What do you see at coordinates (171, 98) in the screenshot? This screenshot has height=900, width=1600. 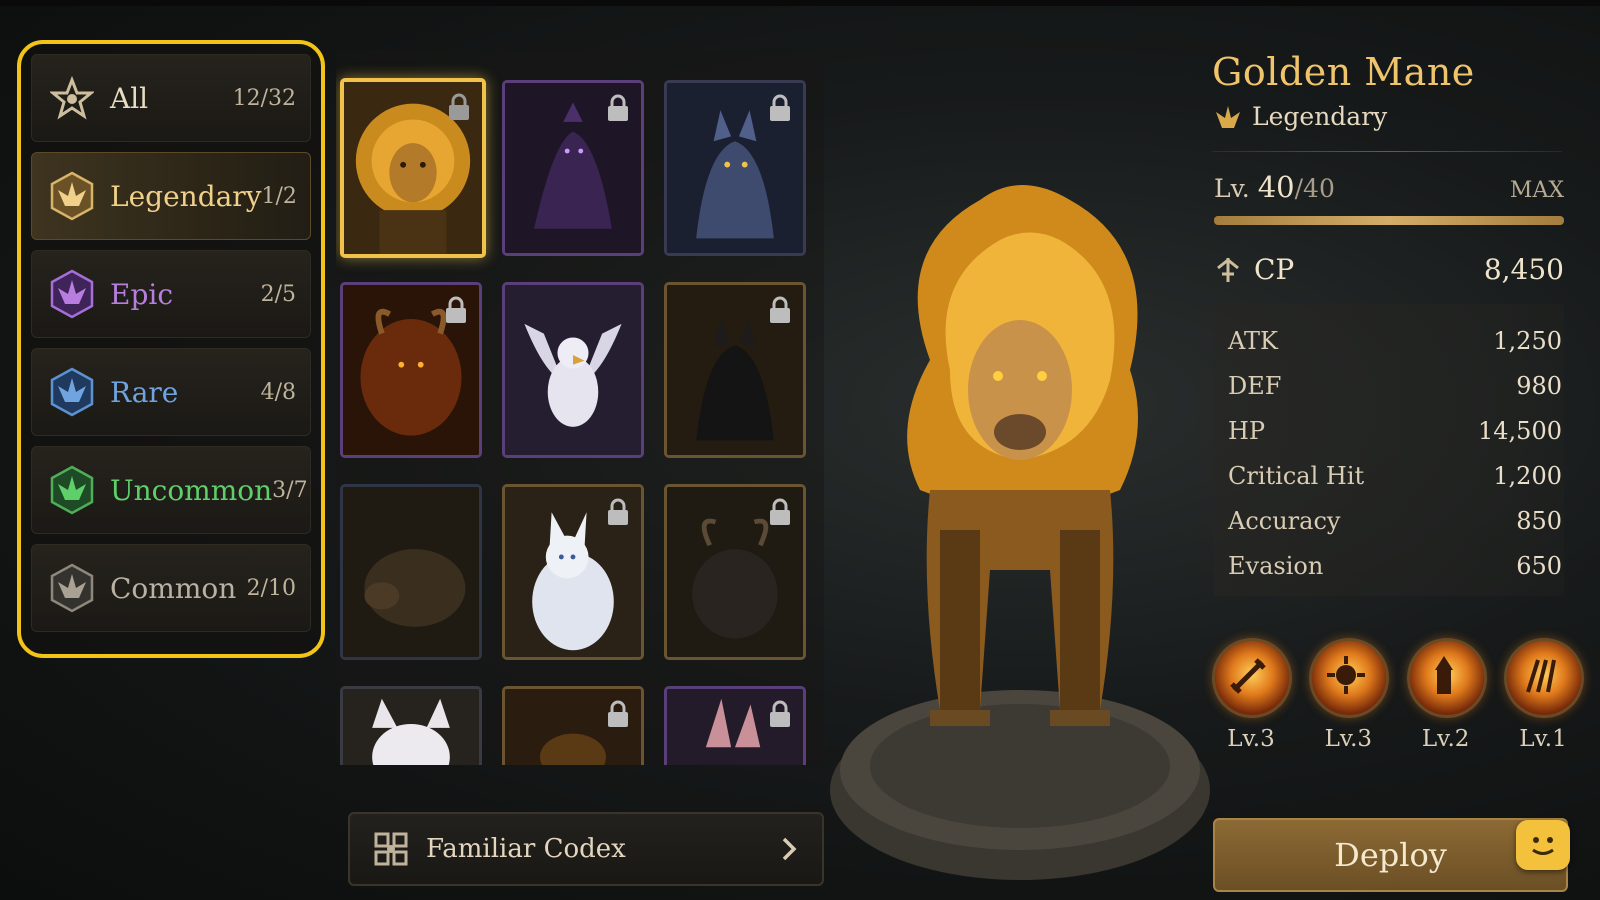 I see `filter-all: All 12/32` at bounding box center [171, 98].